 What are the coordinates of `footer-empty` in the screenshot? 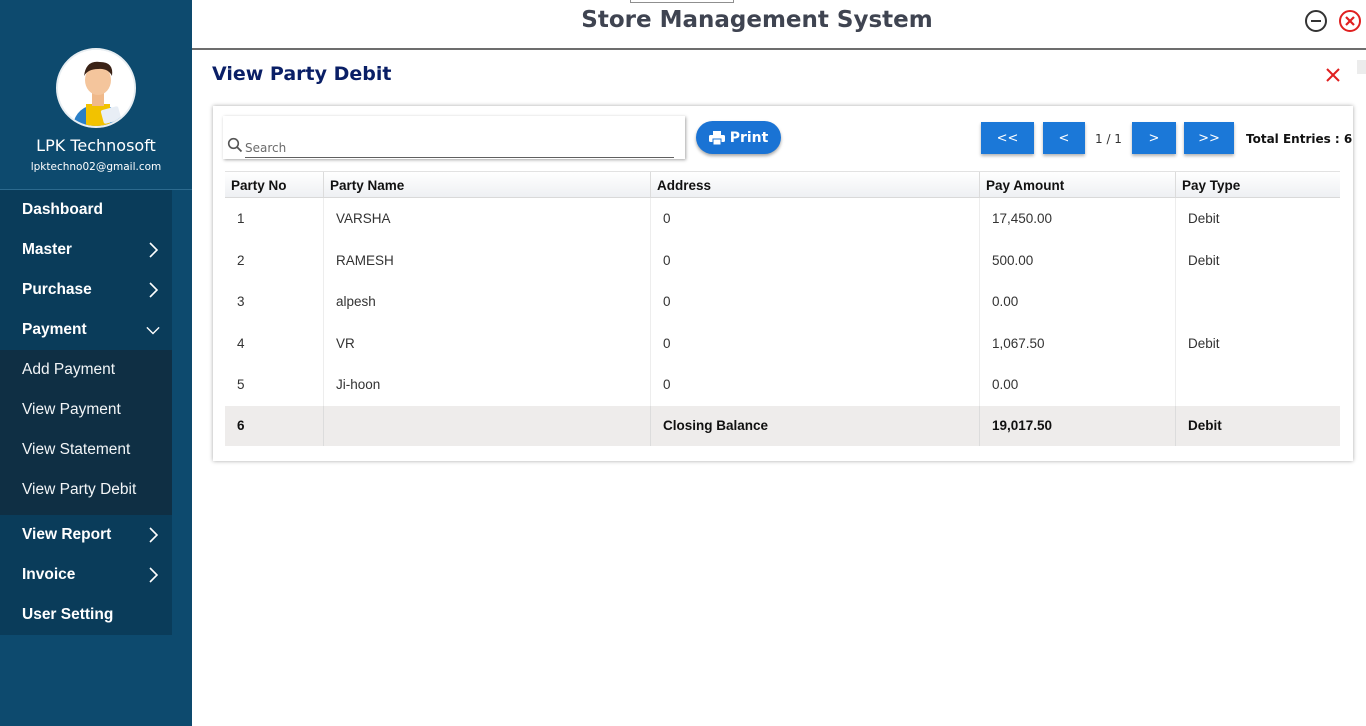 It's located at (486, 425).